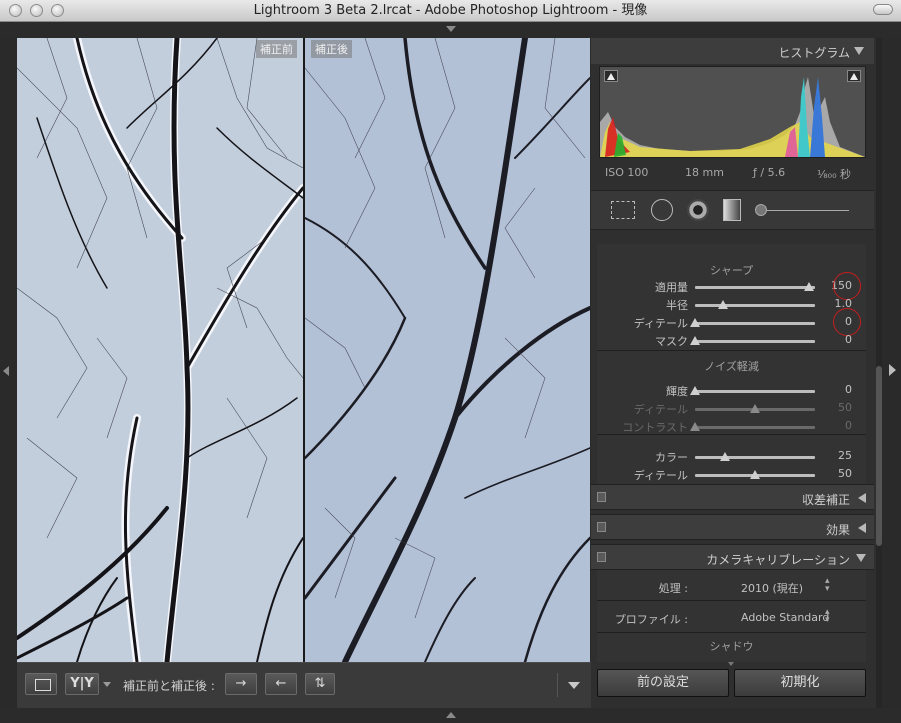 This screenshot has height=723, width=901. What do you see at coordinates (761, 210) in the screenshot?
I see `brush-knob` at bounding box center [761, 210].